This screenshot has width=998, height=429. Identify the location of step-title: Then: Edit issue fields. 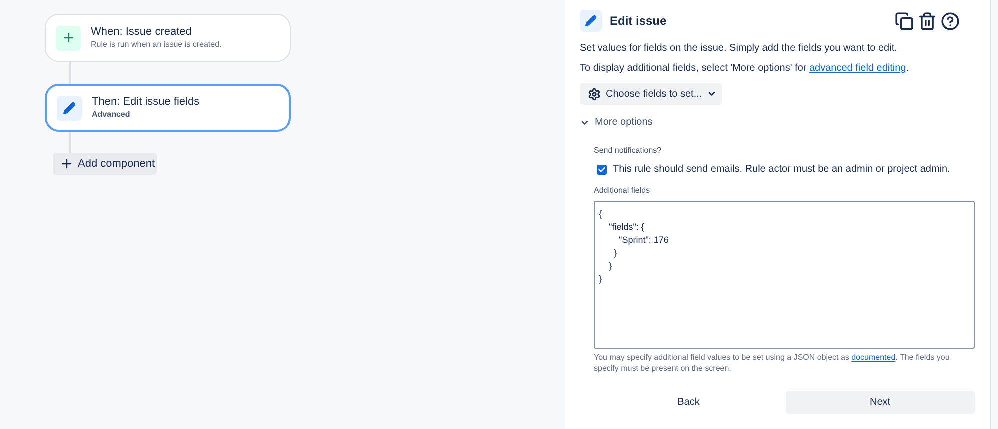
(146, 102).